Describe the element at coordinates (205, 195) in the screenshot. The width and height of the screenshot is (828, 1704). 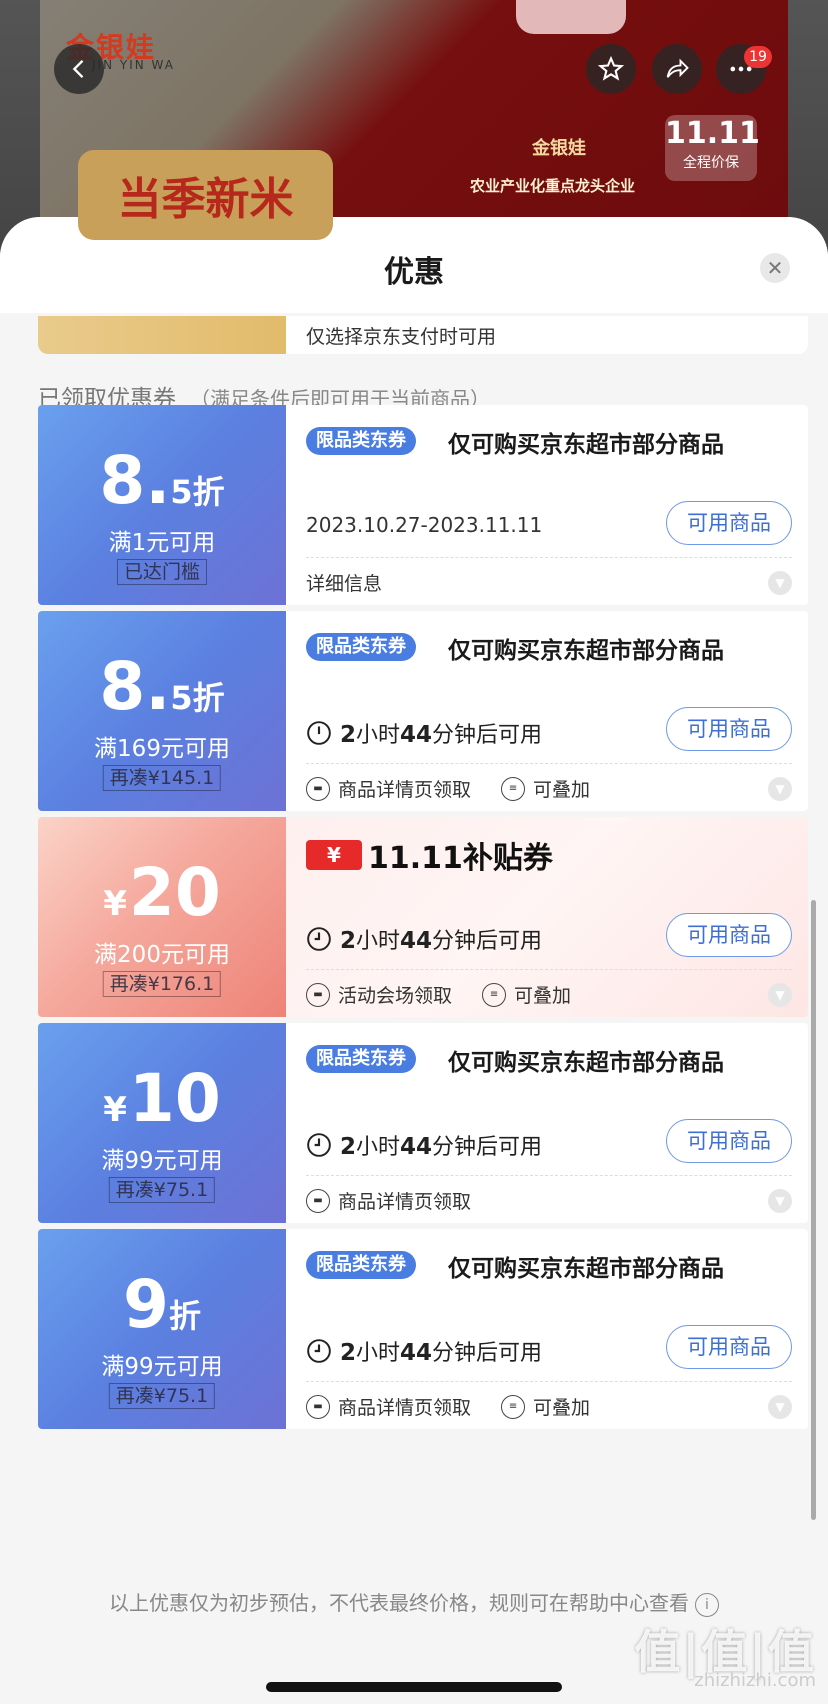
I see `product-banner: 当季新米` at that location.